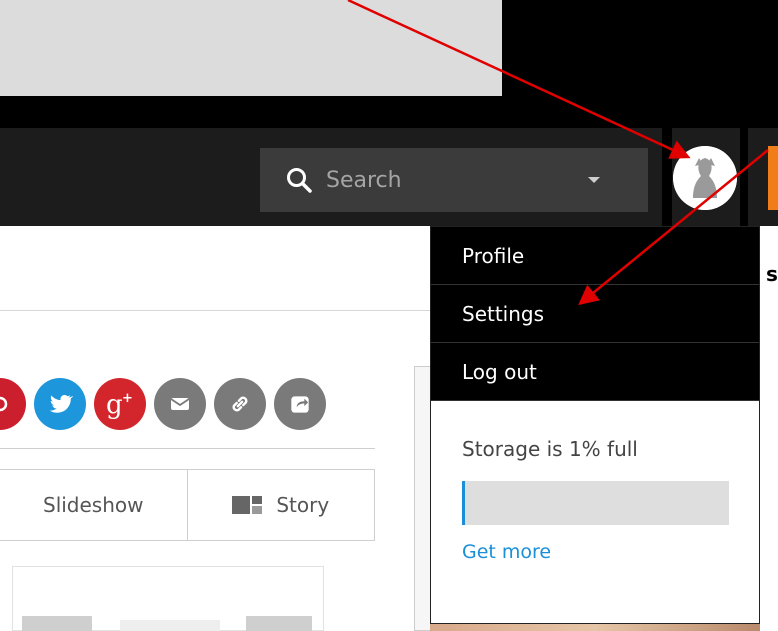 Image resolution: width=778 pixels, height=631 pixels. What do you see at coordinates (247, 505) in the screenshot?
I see `story-layout-icon` at bounding box center [247, 505].